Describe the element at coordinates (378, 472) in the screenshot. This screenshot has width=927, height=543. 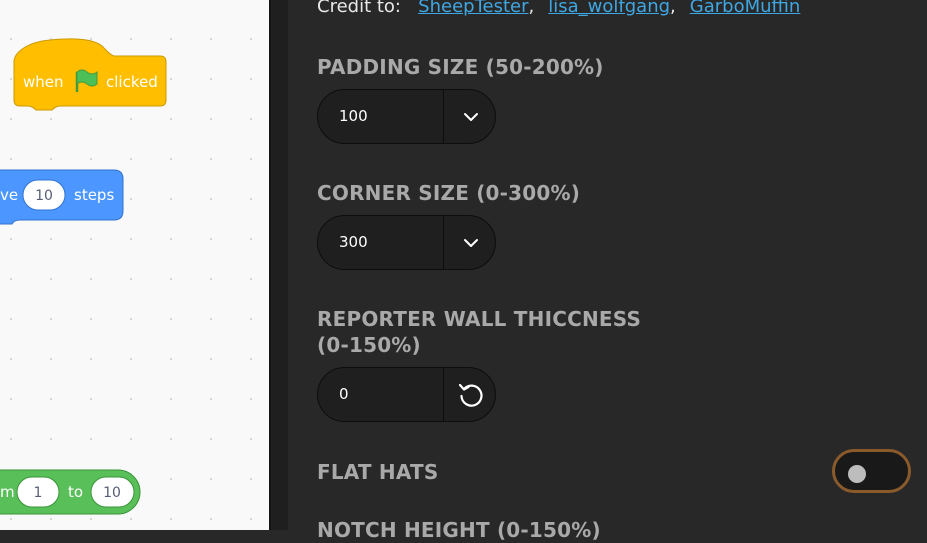
I see `flat-hats-label: FLAT HATS` at that location.